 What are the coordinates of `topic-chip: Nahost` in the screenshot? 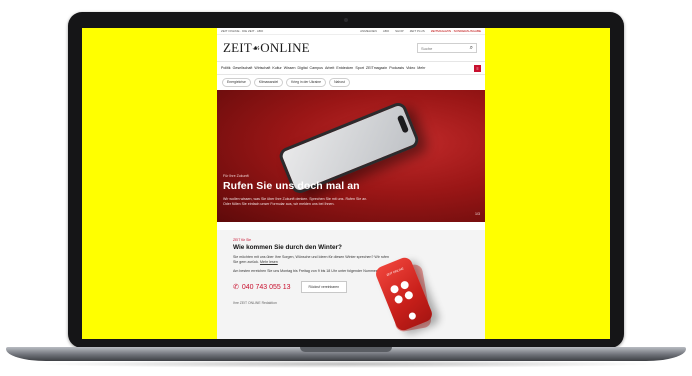 It's located at (339, 82).